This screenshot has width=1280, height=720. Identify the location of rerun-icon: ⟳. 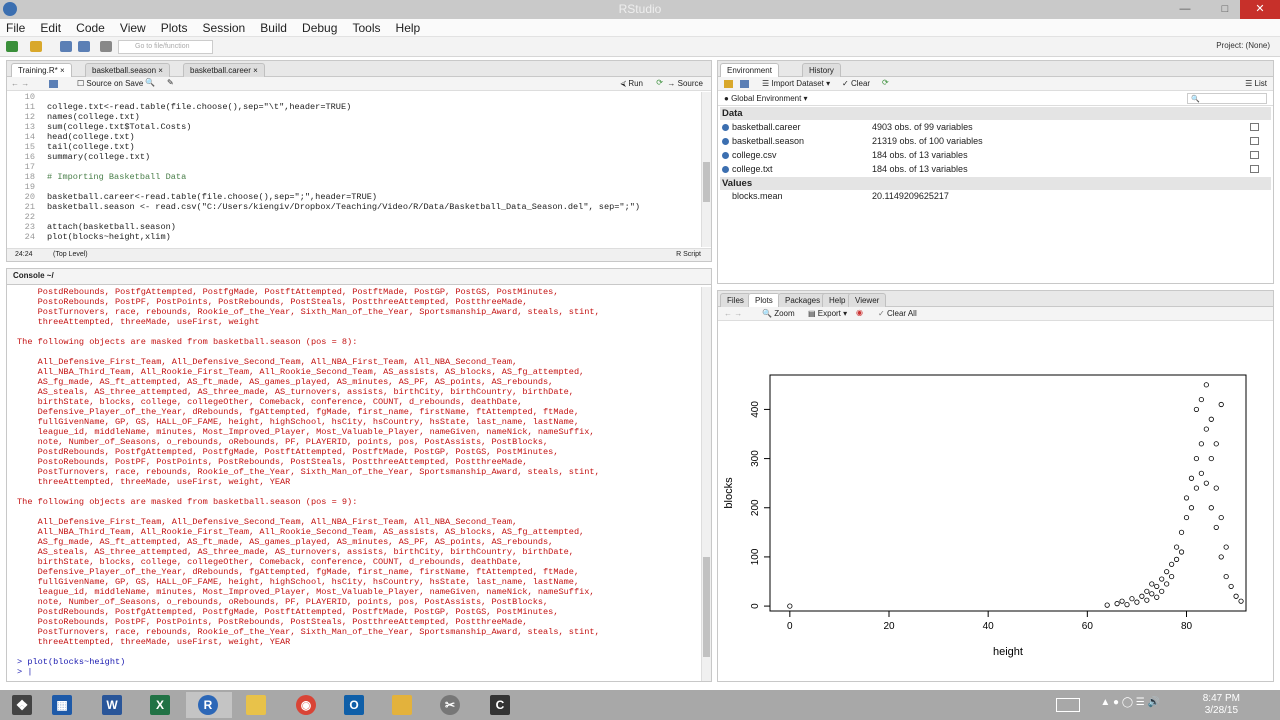
(659, 82).